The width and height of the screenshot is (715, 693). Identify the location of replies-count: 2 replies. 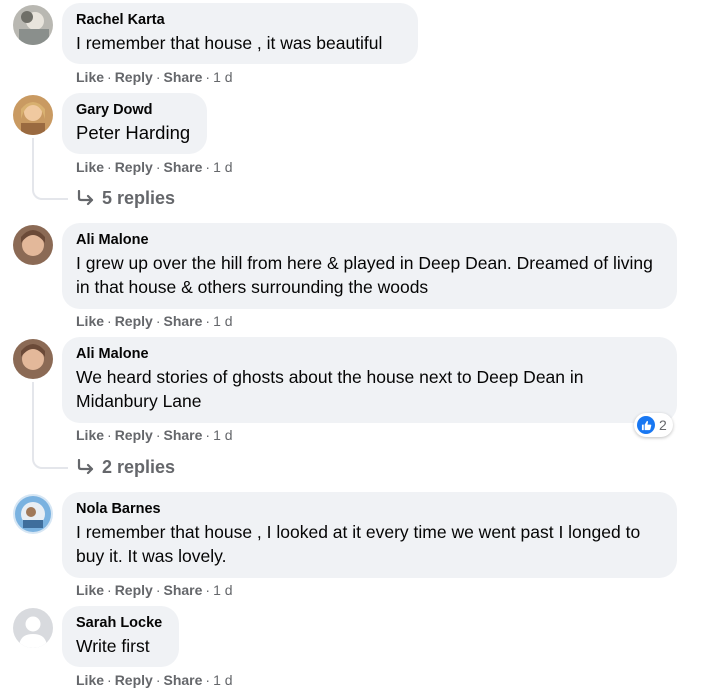
(139, 467).